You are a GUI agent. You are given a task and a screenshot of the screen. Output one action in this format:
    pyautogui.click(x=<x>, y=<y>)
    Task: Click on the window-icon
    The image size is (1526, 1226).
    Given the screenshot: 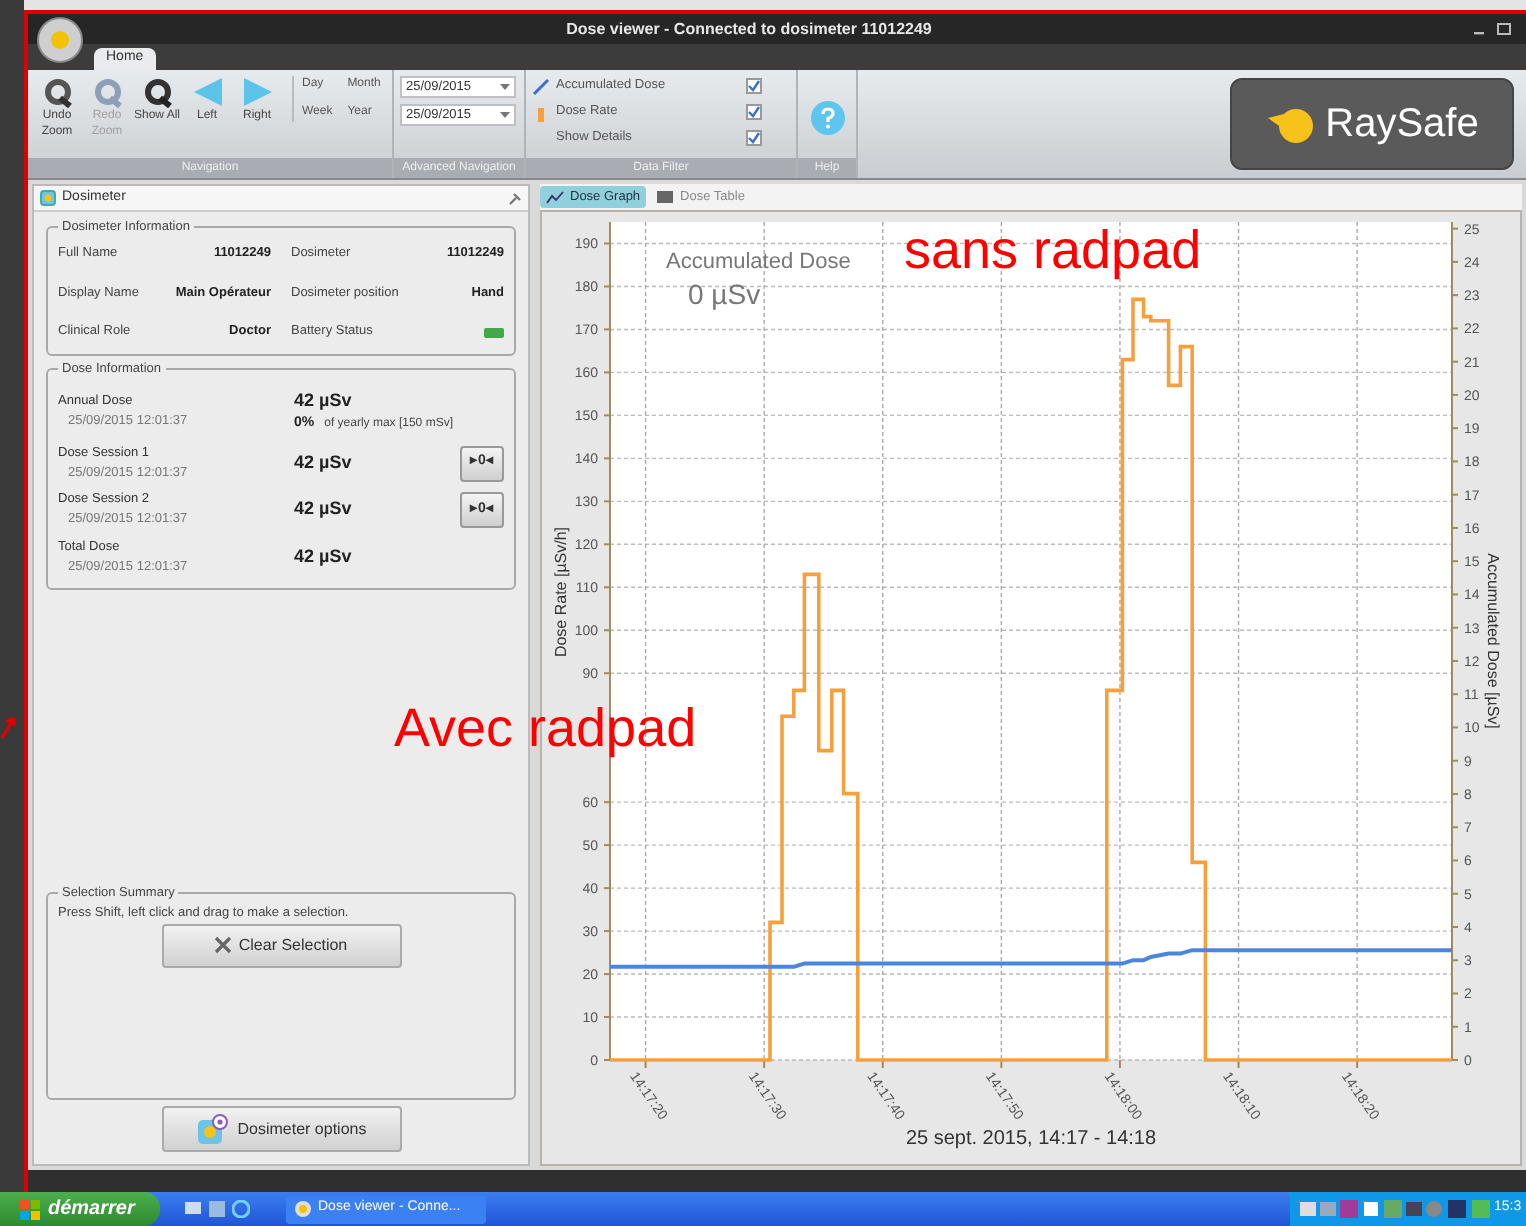 What is the action you would take?
    pyautogui.click(x=217, y=1209)
    